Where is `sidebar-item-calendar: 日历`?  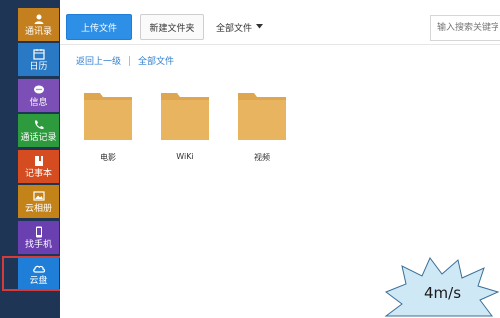
sidebar-item-calendar: 日历 is located at coordinates (38, 59).